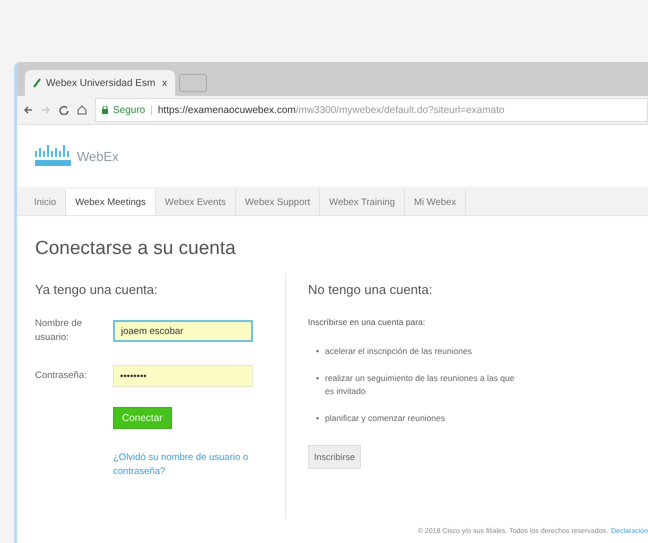 This screenshot has height=543, width=648. What do you see at coordinates (53, 156) in the screenshot?
I see `logo-bars-icon` at bounding box center [53, 156].